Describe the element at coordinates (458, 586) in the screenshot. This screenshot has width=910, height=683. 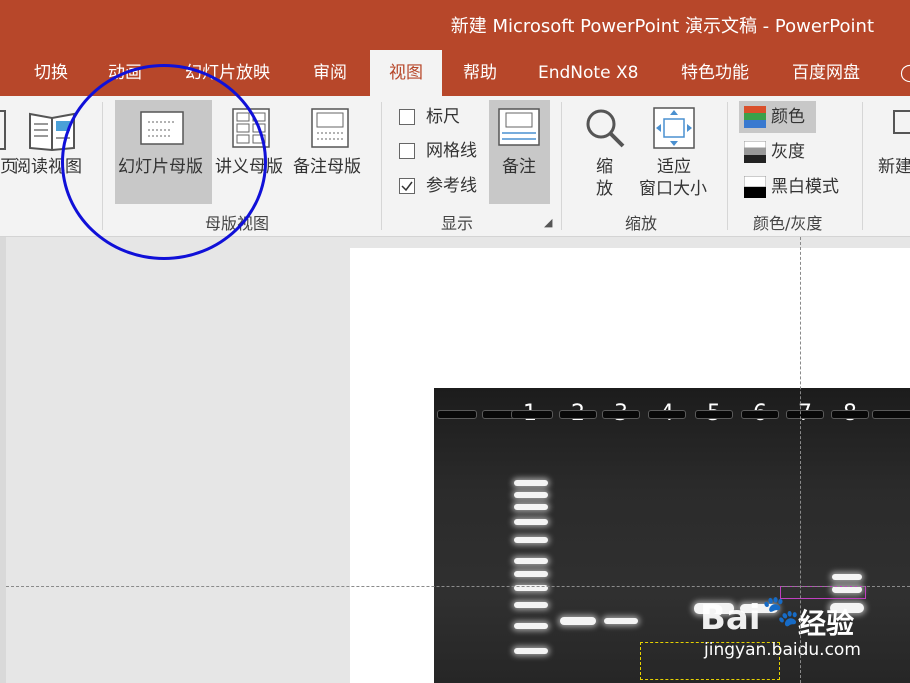
I see `horizontal-guide` at that location.